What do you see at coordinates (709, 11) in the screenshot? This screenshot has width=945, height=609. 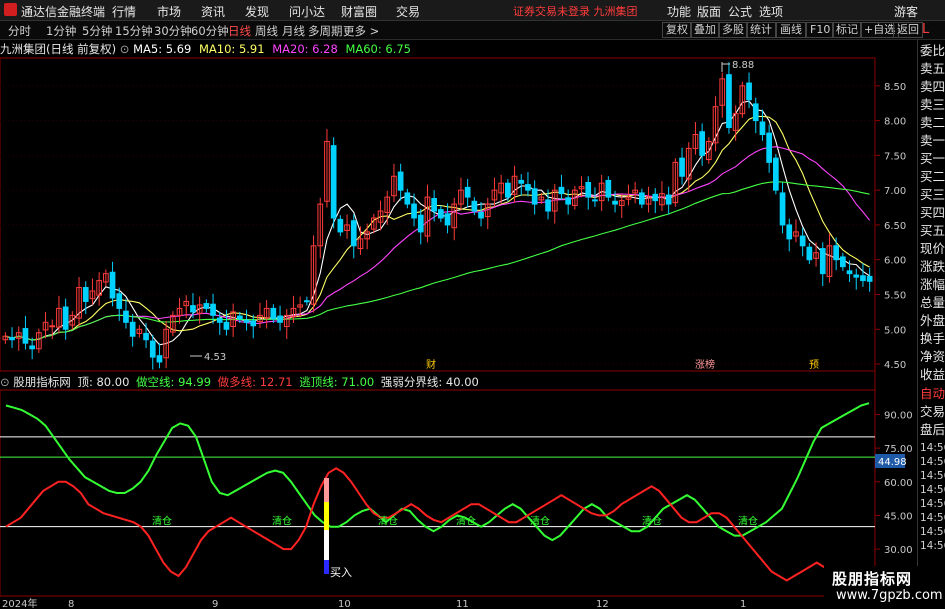 I see `menu-layout: 版面` at bounding box center [709, 11].